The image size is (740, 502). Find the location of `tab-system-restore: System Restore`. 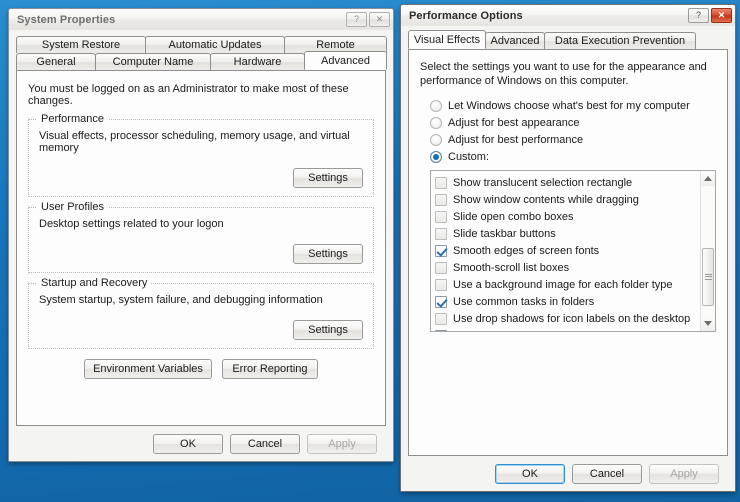

tab-system-restore: System Restore is located at coordinates (81, 44).